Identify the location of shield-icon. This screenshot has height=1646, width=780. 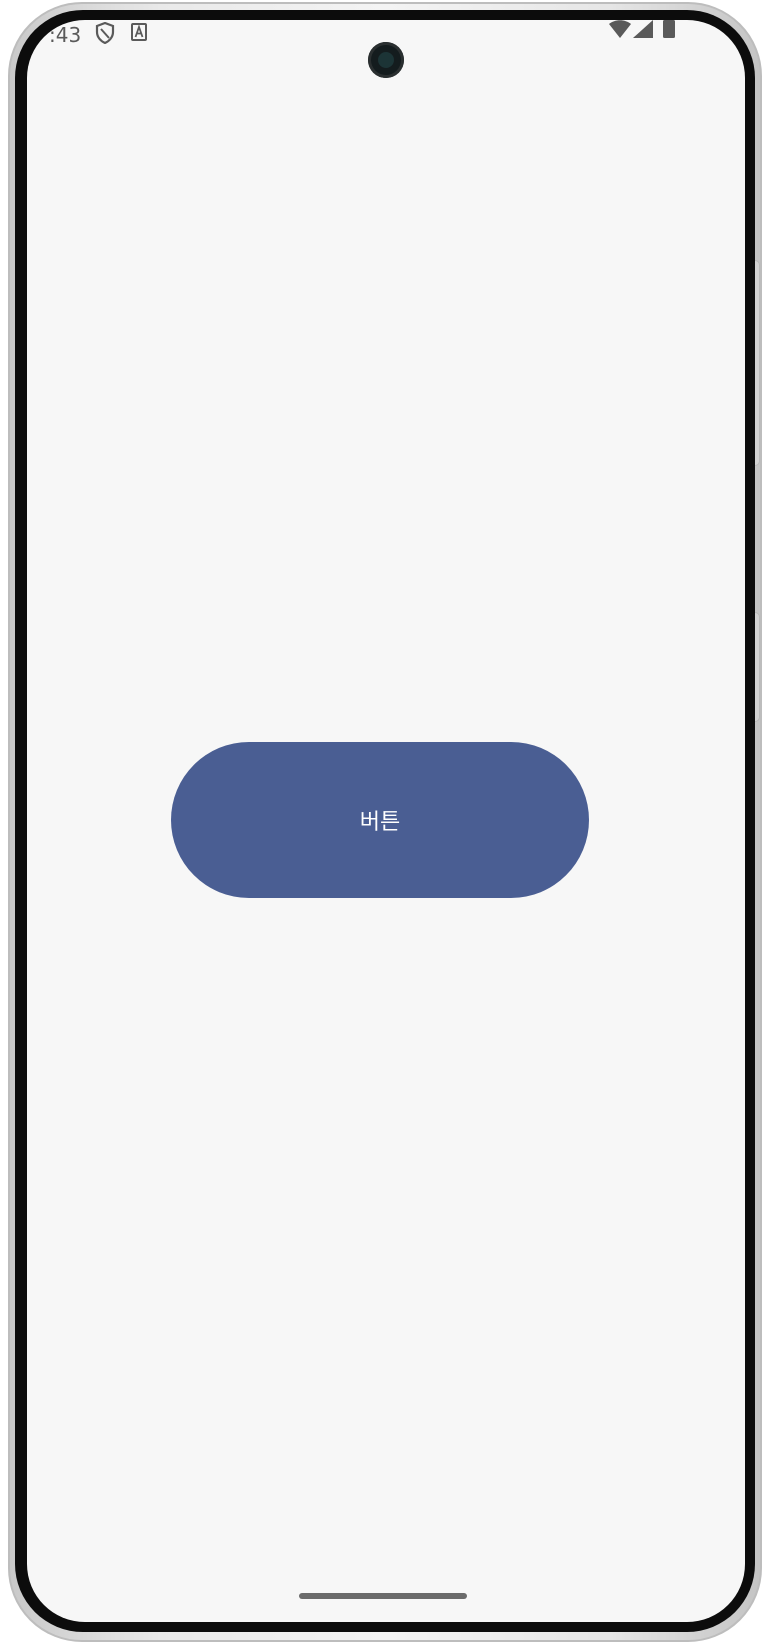
(105, 33).